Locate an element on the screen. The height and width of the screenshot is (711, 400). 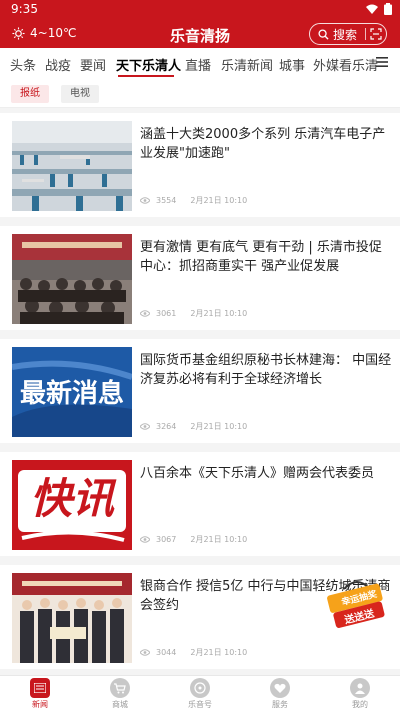
article-thumbnail: 快讯 is located at coordinates (72, 505).